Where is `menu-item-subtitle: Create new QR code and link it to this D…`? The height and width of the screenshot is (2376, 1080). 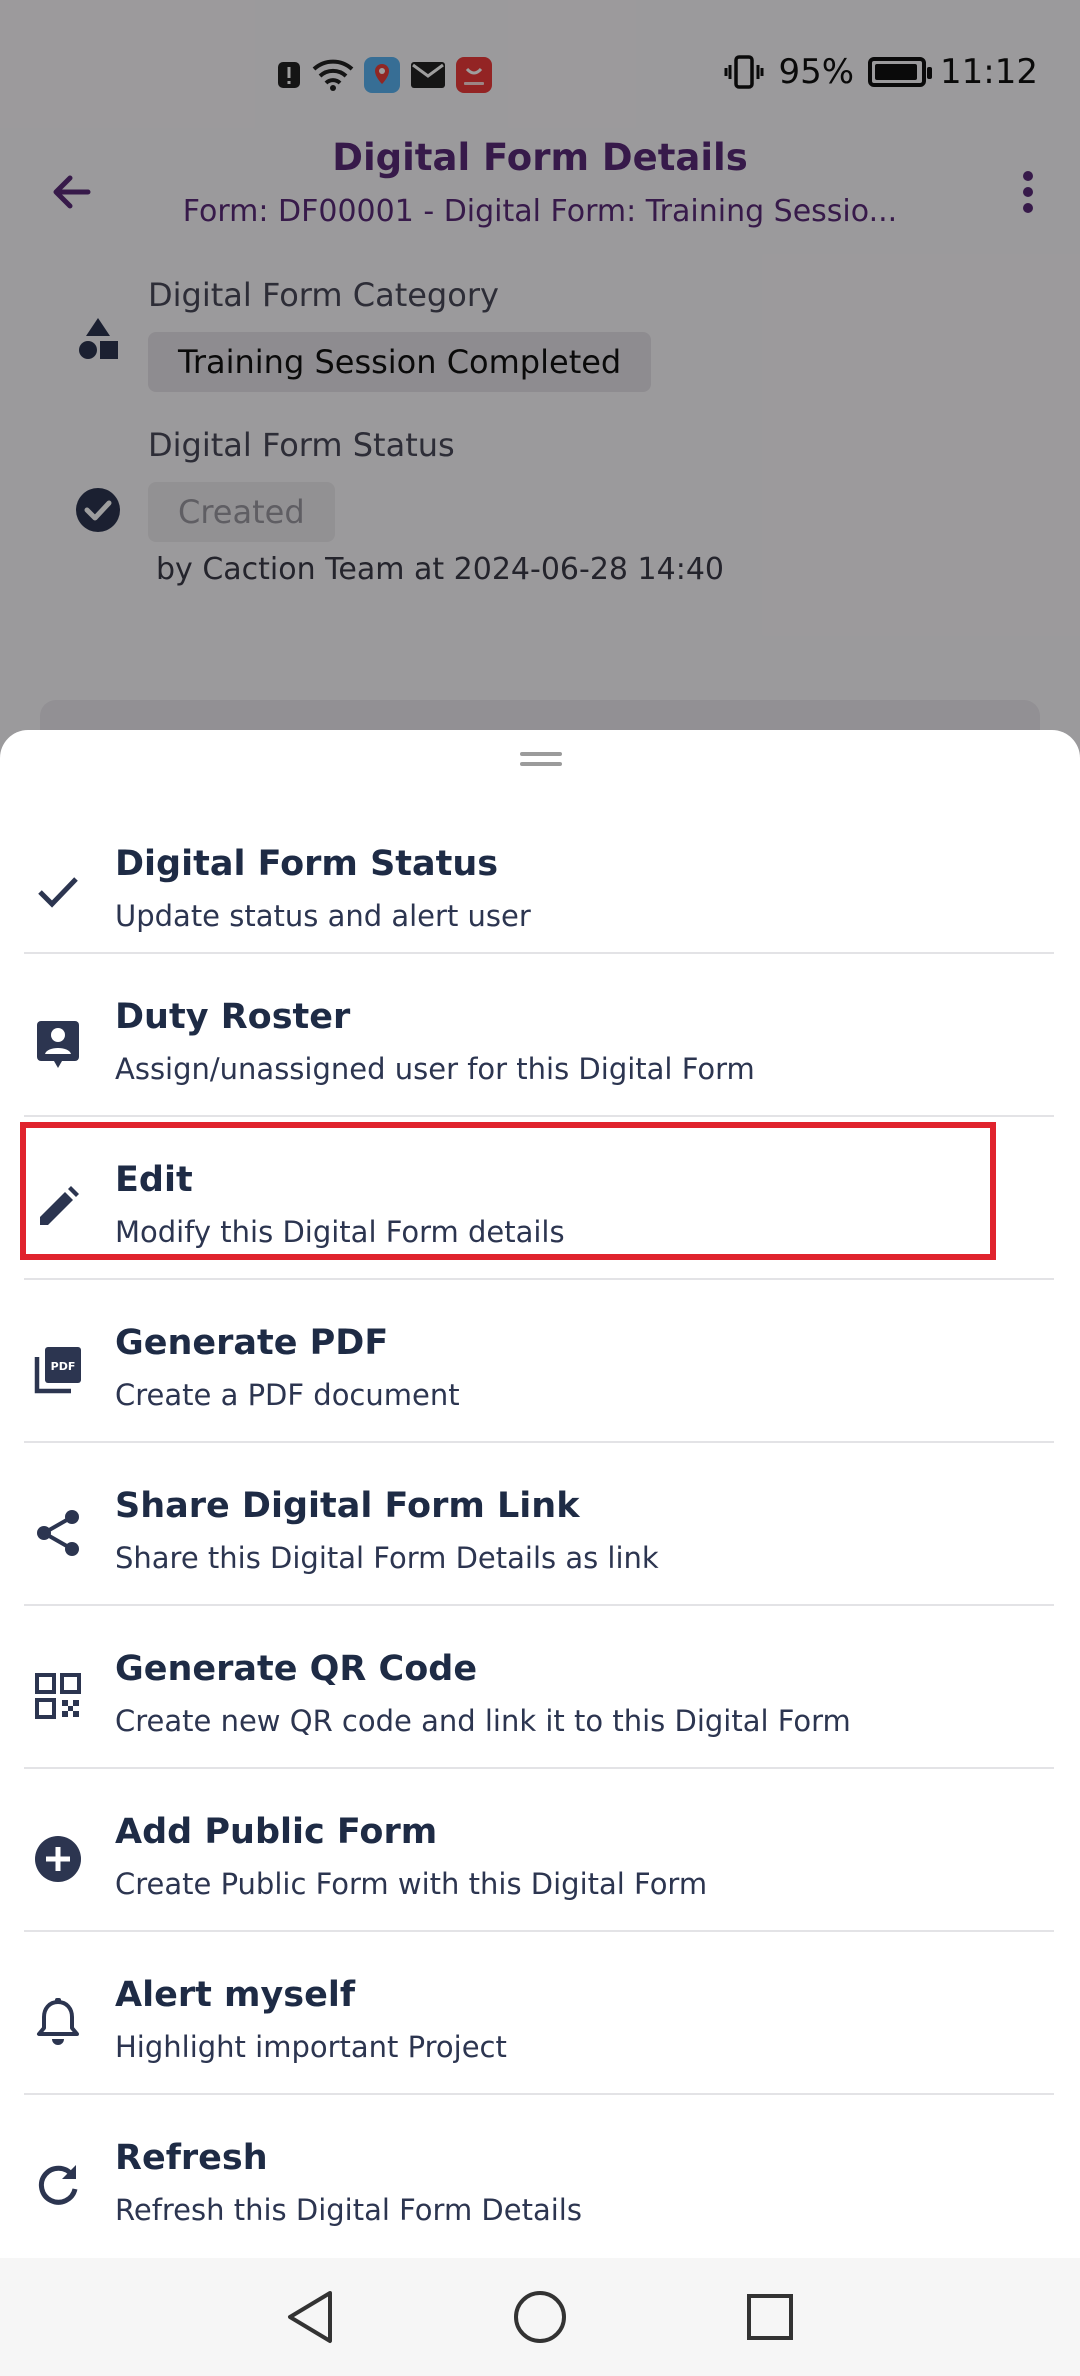 menu-item-subtitle: Create new QR code and link it to this D… is located at coordinates (483, 1721).